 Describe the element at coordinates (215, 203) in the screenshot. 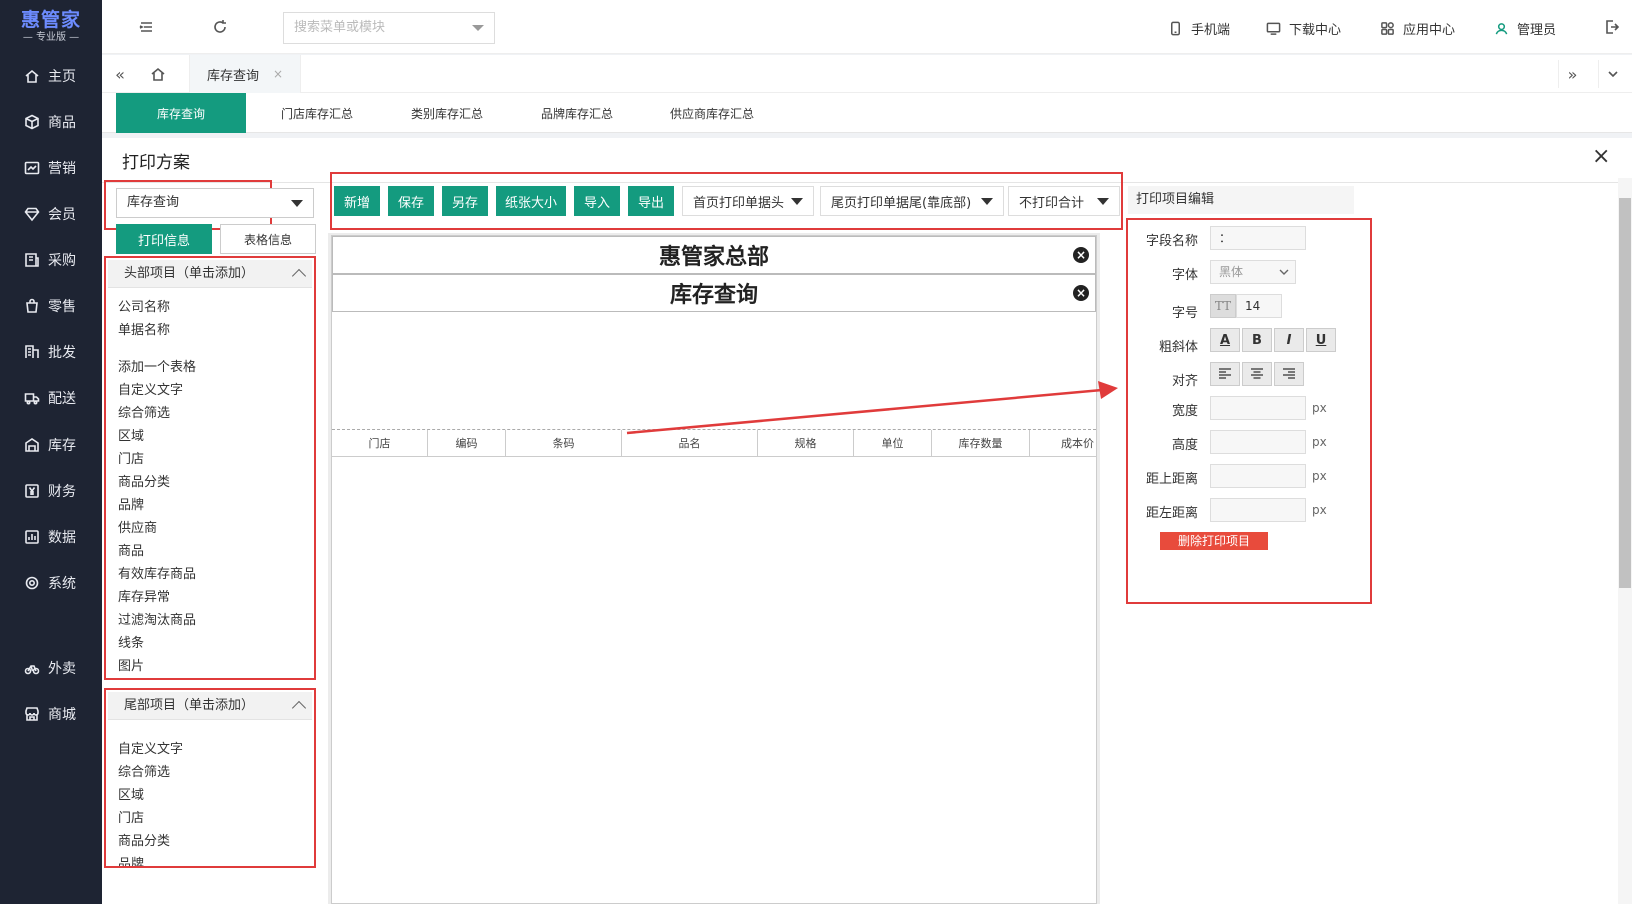

I see `scheme-select: 库存查询` at that location.